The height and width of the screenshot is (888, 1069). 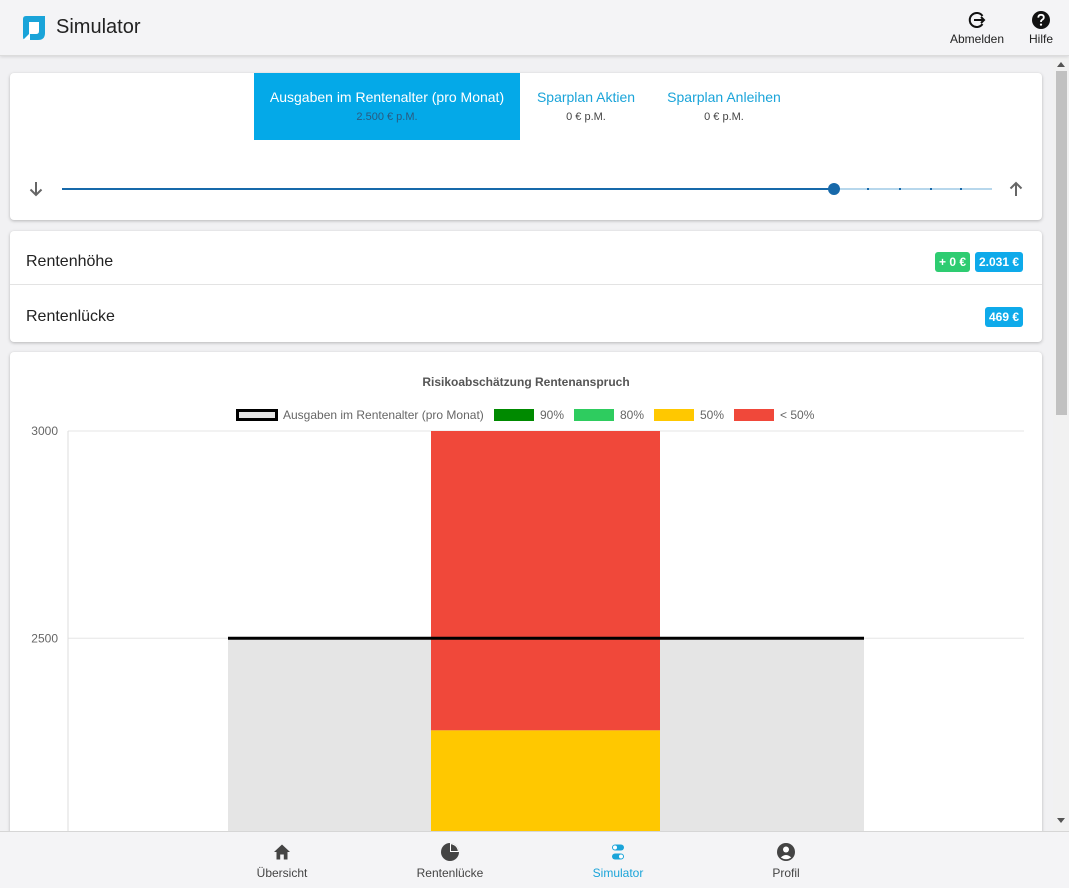 I want to click on toggle-icon, so click(x=618, y=852).